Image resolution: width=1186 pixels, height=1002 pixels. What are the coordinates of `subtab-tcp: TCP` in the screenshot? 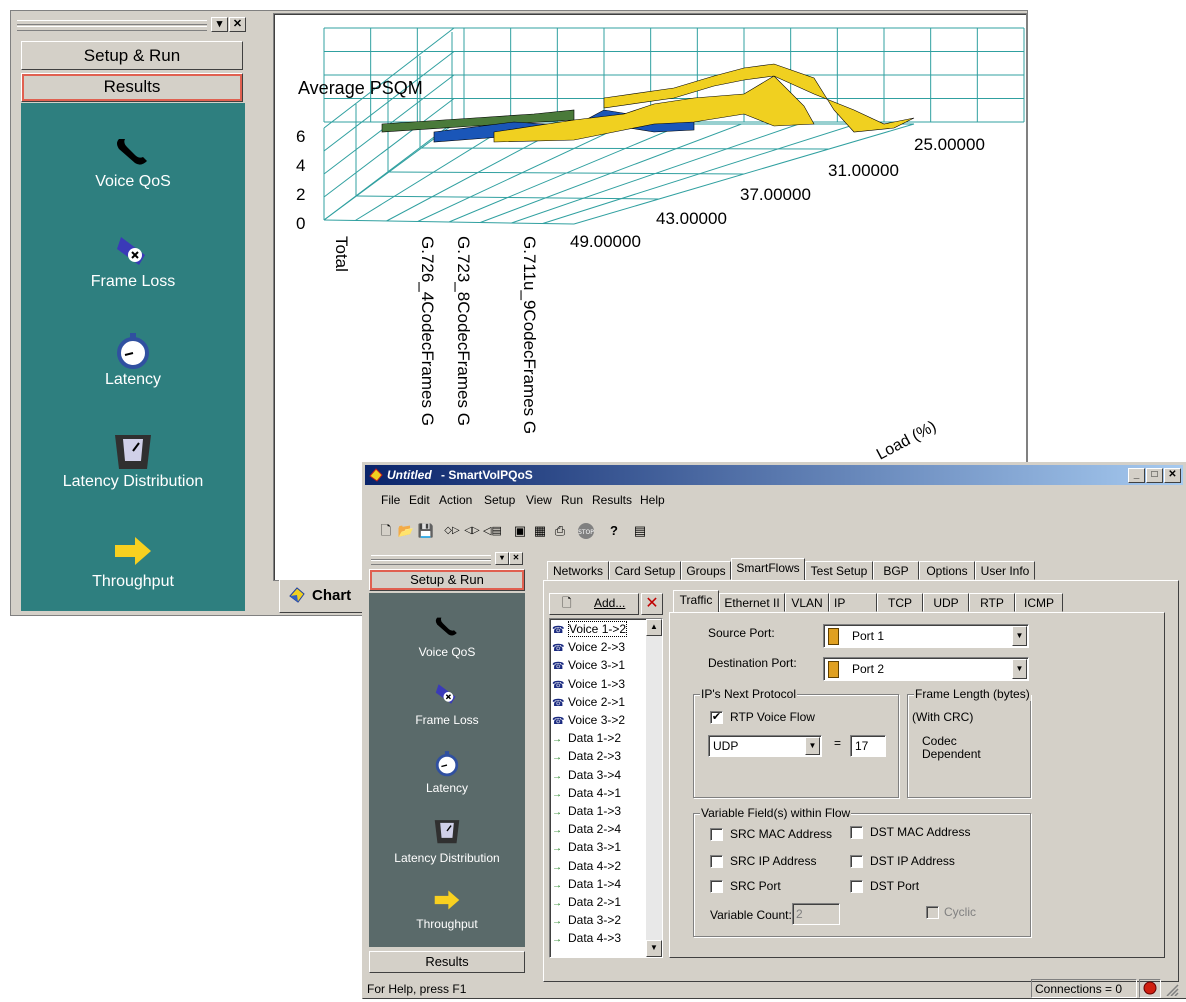 It's located at (900, 602).